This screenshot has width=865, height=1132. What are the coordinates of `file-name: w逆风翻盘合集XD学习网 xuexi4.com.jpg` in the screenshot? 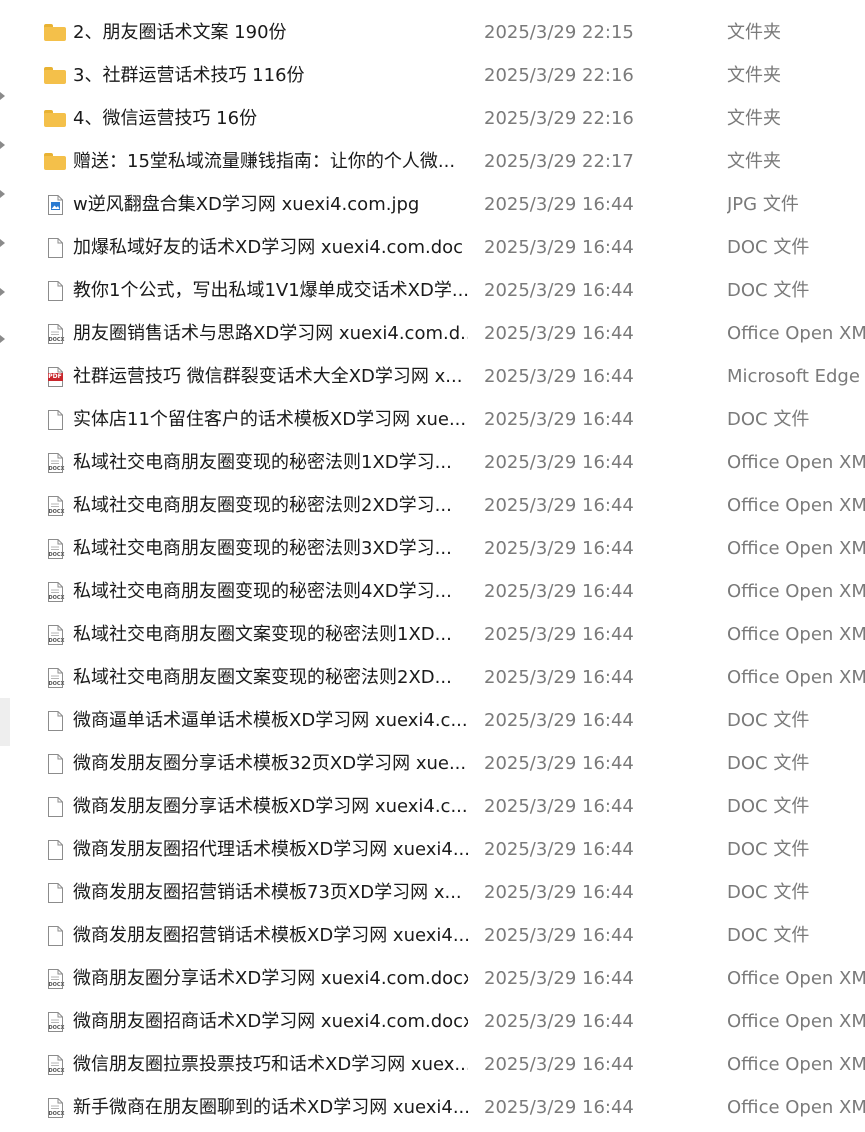 It's located at (270, 204).